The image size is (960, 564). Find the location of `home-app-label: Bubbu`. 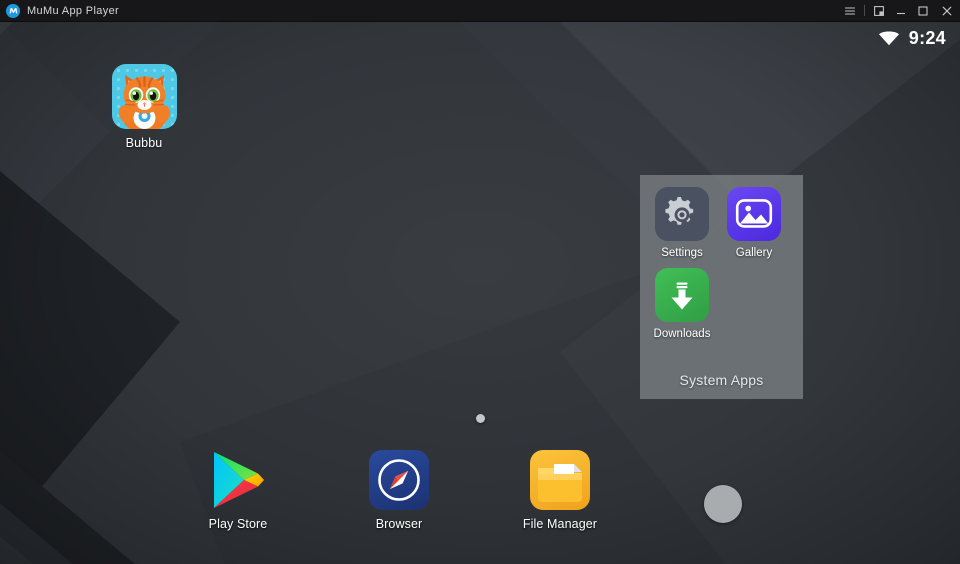

home-app-label: Bubbu is located at coordinates (144, 143).